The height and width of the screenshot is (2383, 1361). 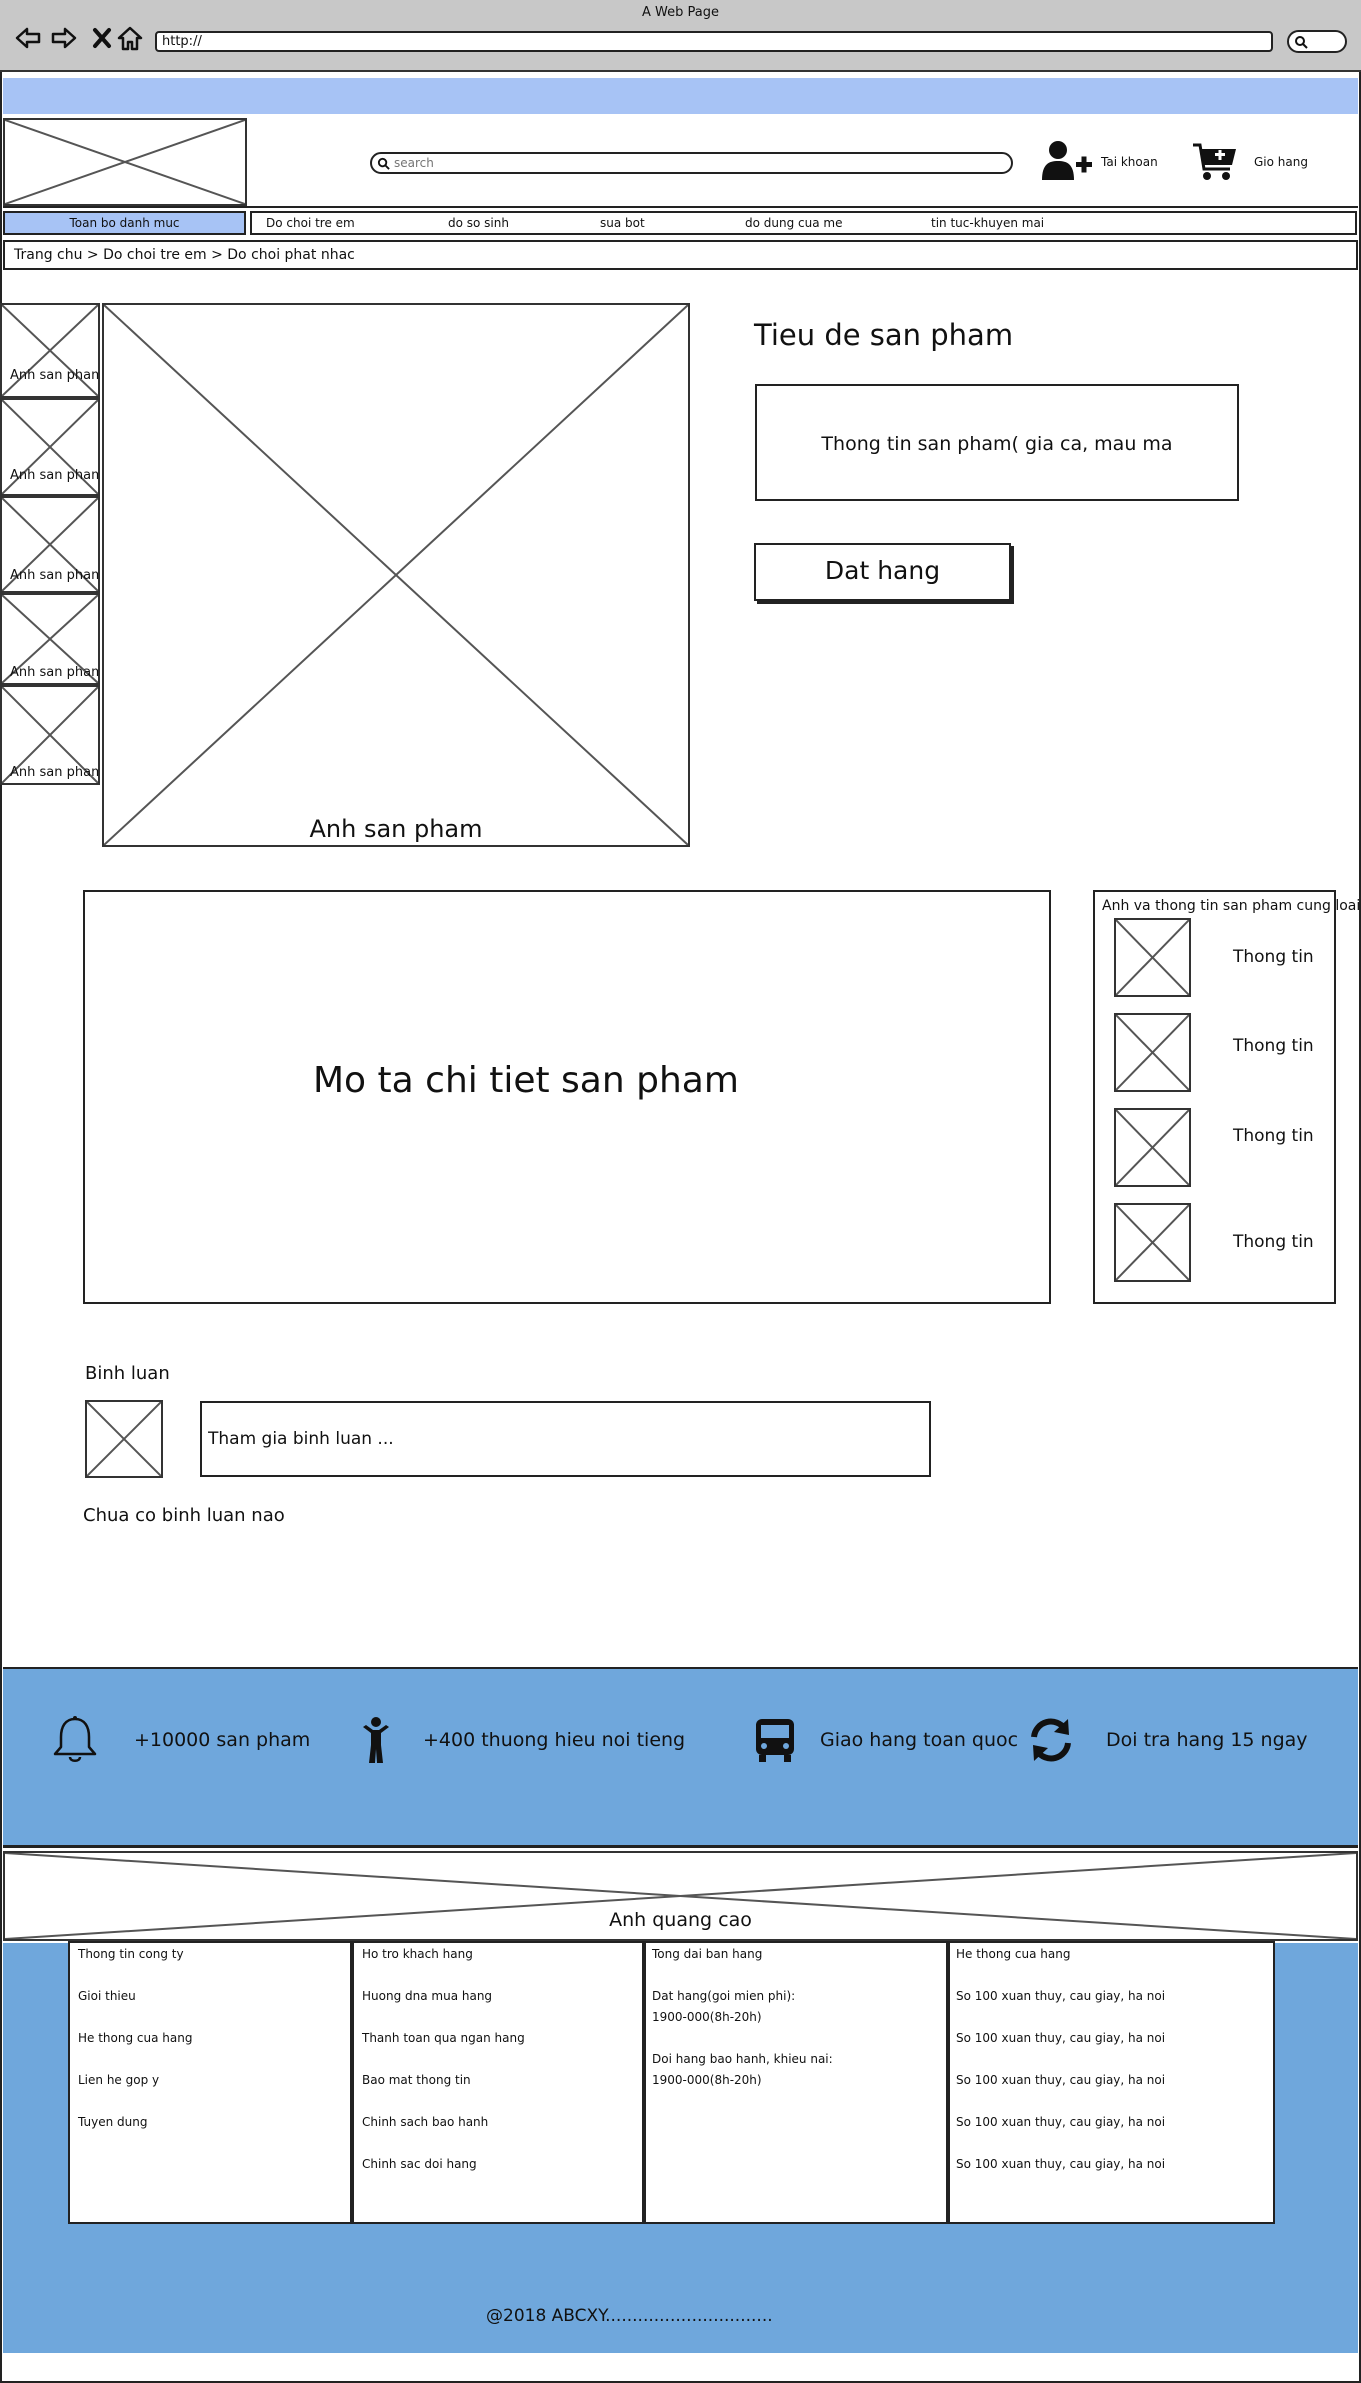 What do you see at coordinates (526, 1080) in the screenshot?
I see `description-title: Mo ta chi tiet san pham` at bounding box center [526, 1080].